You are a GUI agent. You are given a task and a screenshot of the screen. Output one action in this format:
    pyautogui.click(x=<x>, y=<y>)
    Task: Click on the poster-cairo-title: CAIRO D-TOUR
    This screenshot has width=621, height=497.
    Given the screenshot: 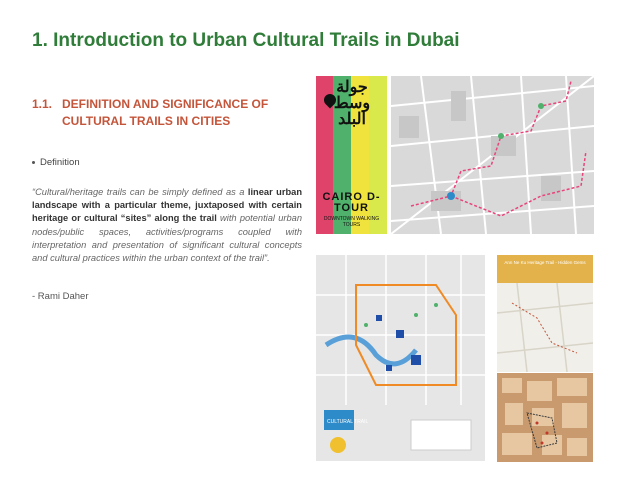 What is the action you would take?
    pyautogui.click(x=351, y=202)
    